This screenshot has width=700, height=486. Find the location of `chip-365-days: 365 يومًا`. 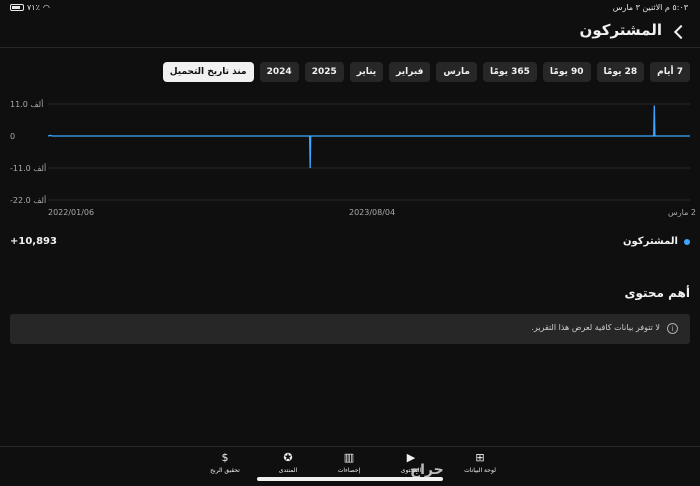

chip-365-days: 365 يومًا is located at coordinates (509, 72).